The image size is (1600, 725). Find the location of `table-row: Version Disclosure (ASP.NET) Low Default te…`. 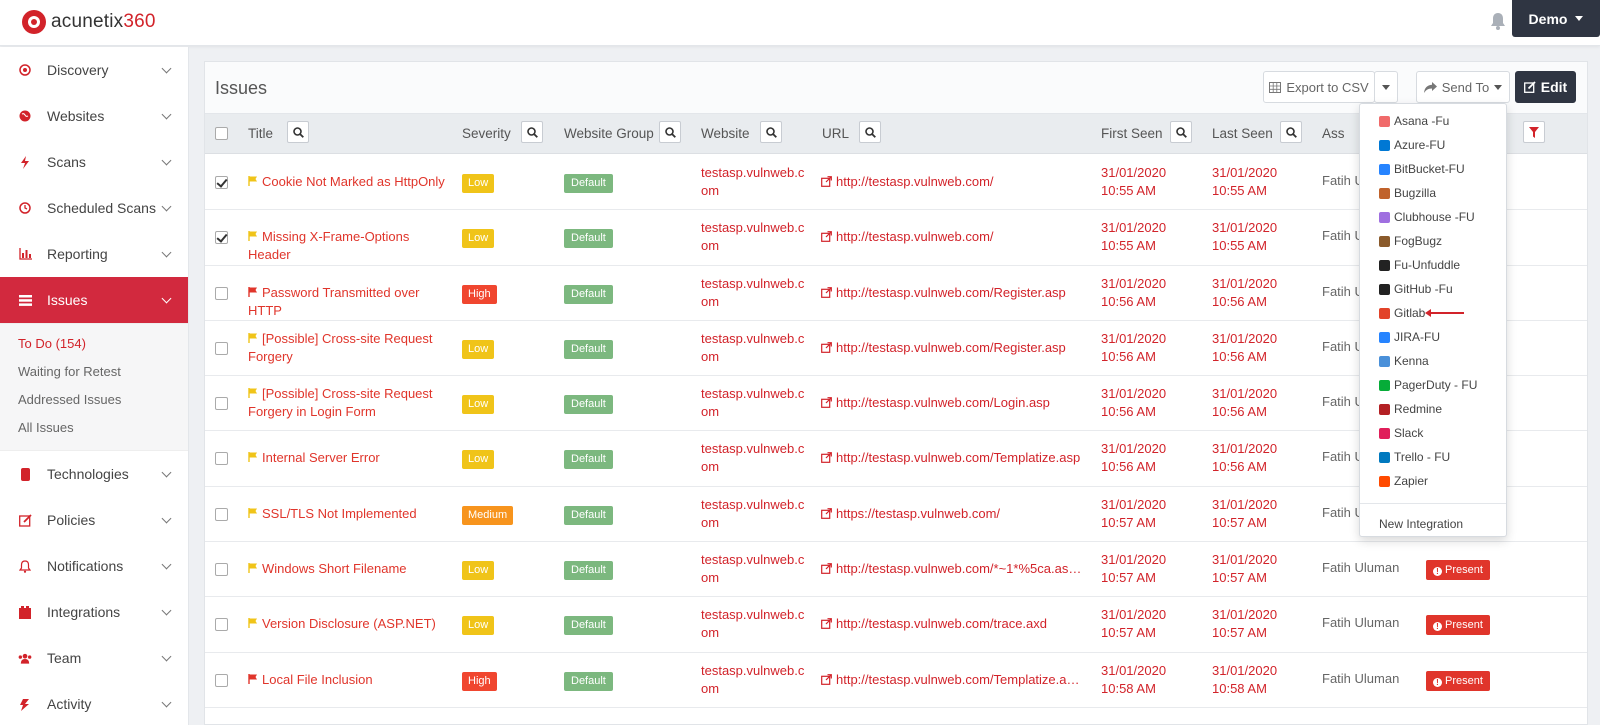

table-row: Version Disclosure (ASP.NET) Low Default te… is located at coordinates (896, 625).